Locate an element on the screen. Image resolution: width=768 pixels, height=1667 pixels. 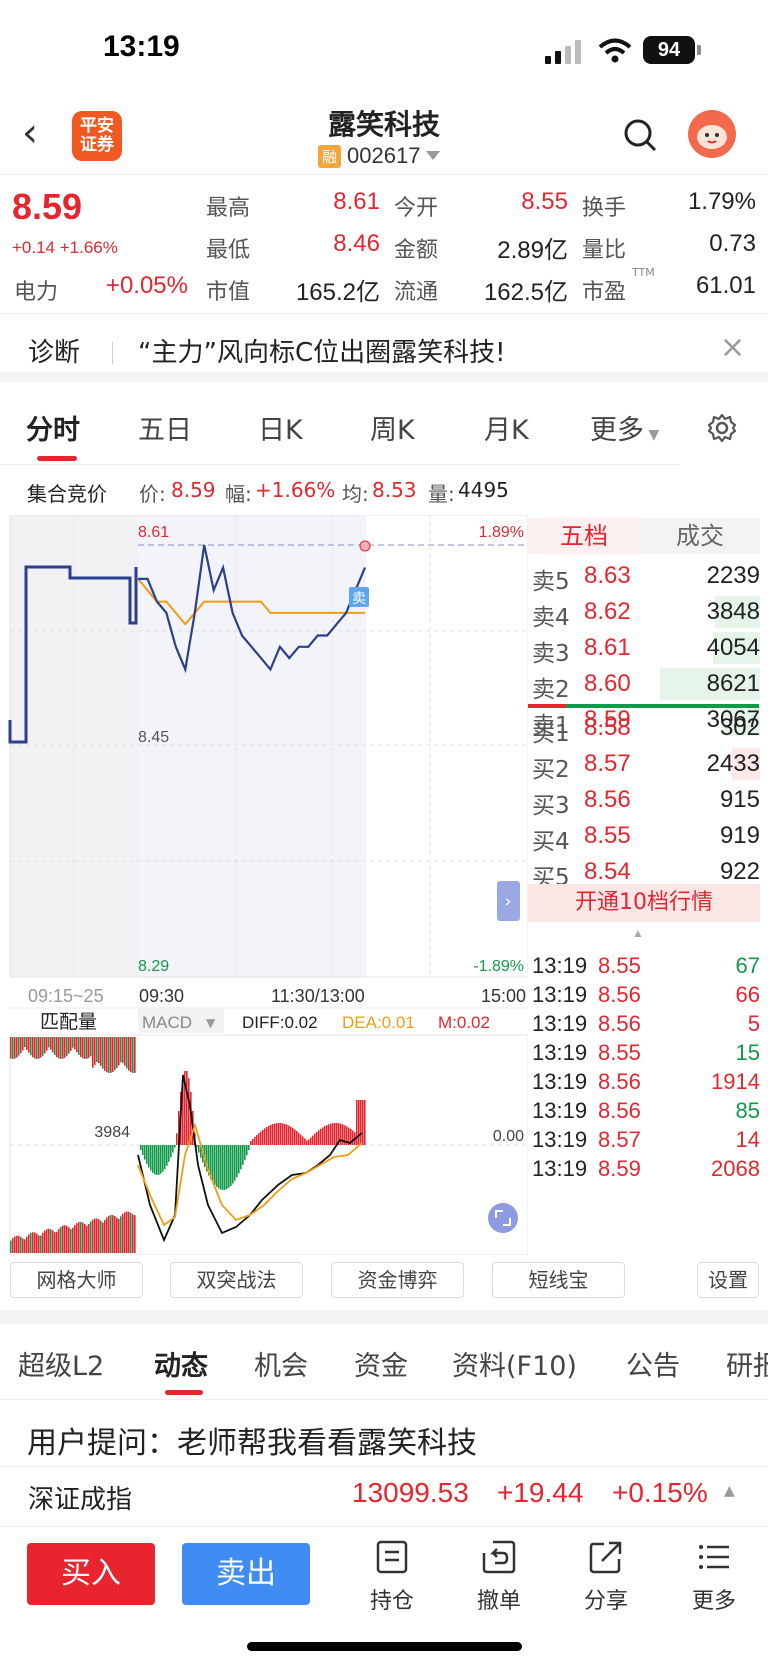
tab-super-l2: 超级L2 is located at coordinates (61, 1363).